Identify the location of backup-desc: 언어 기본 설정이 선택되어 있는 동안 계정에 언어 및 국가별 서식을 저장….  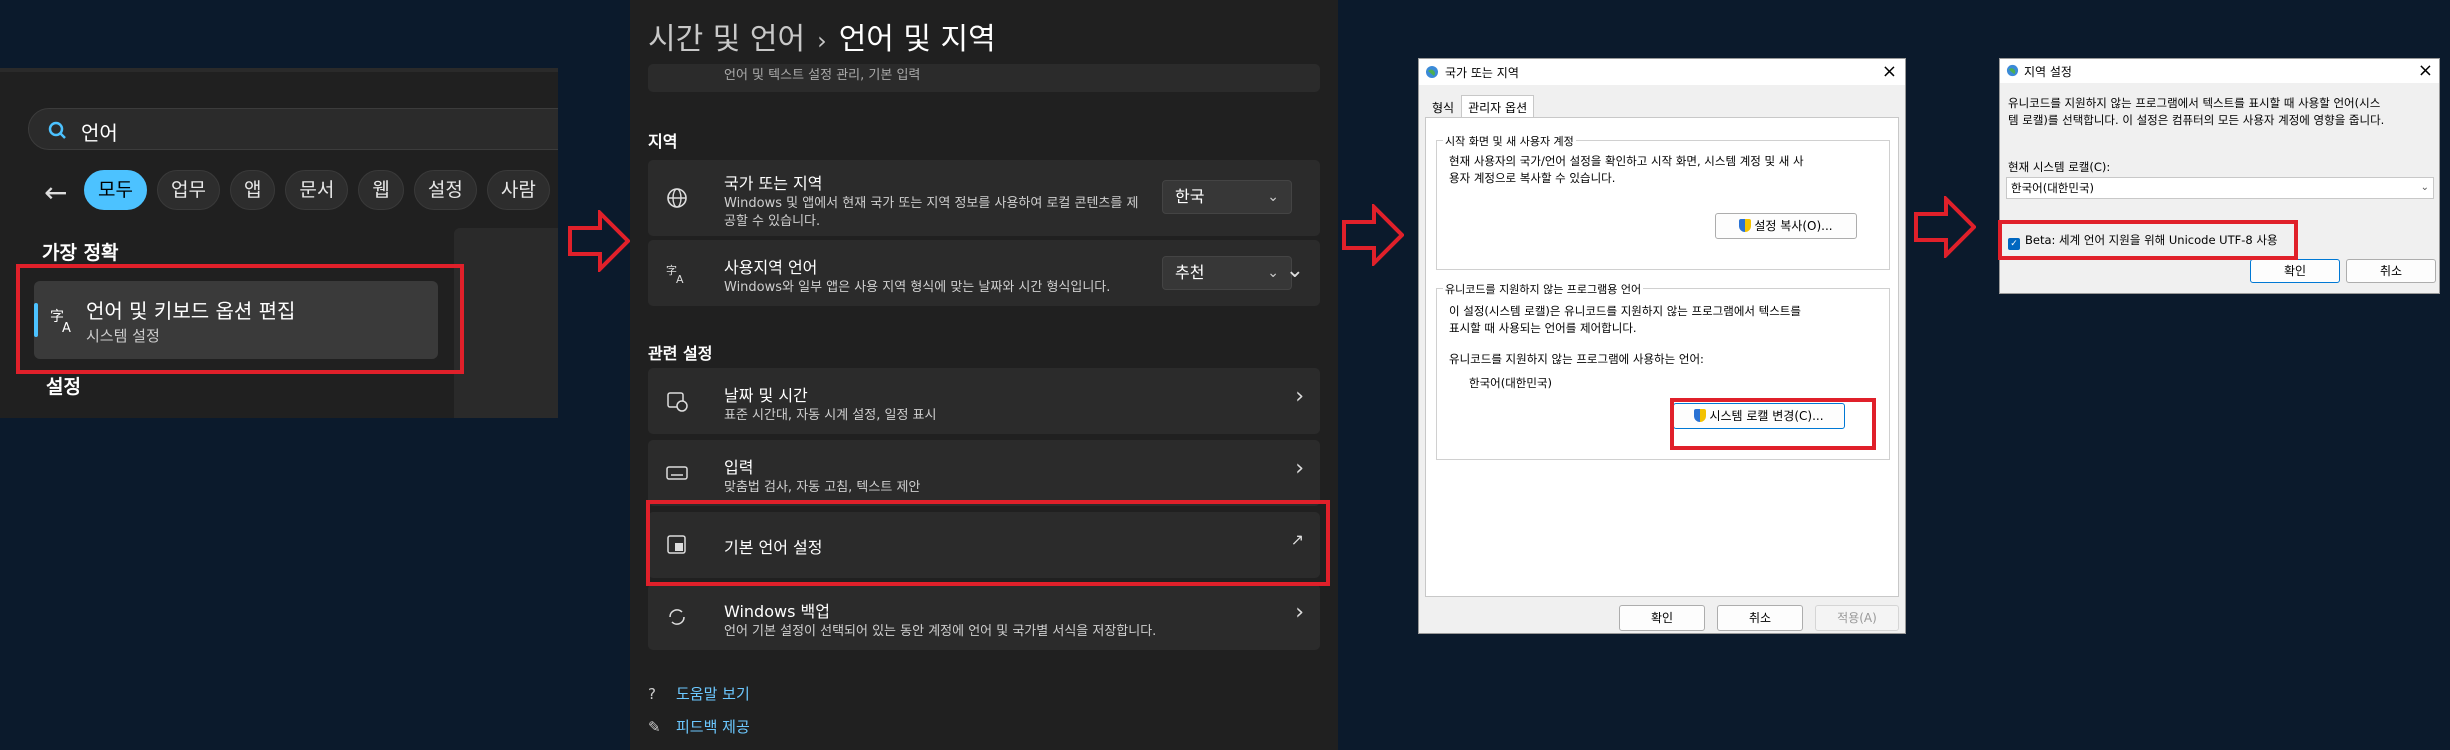
(940, 631).